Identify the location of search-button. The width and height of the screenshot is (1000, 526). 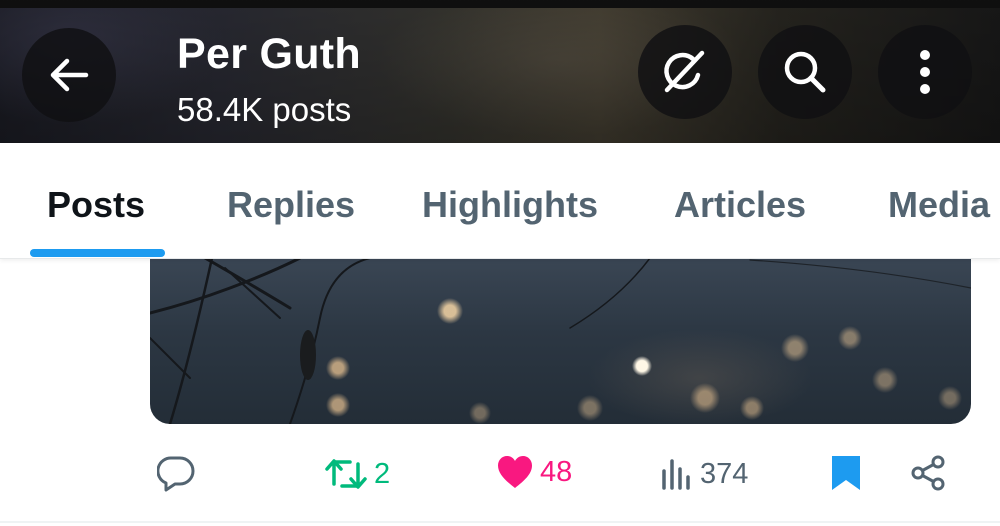
(805, 72).